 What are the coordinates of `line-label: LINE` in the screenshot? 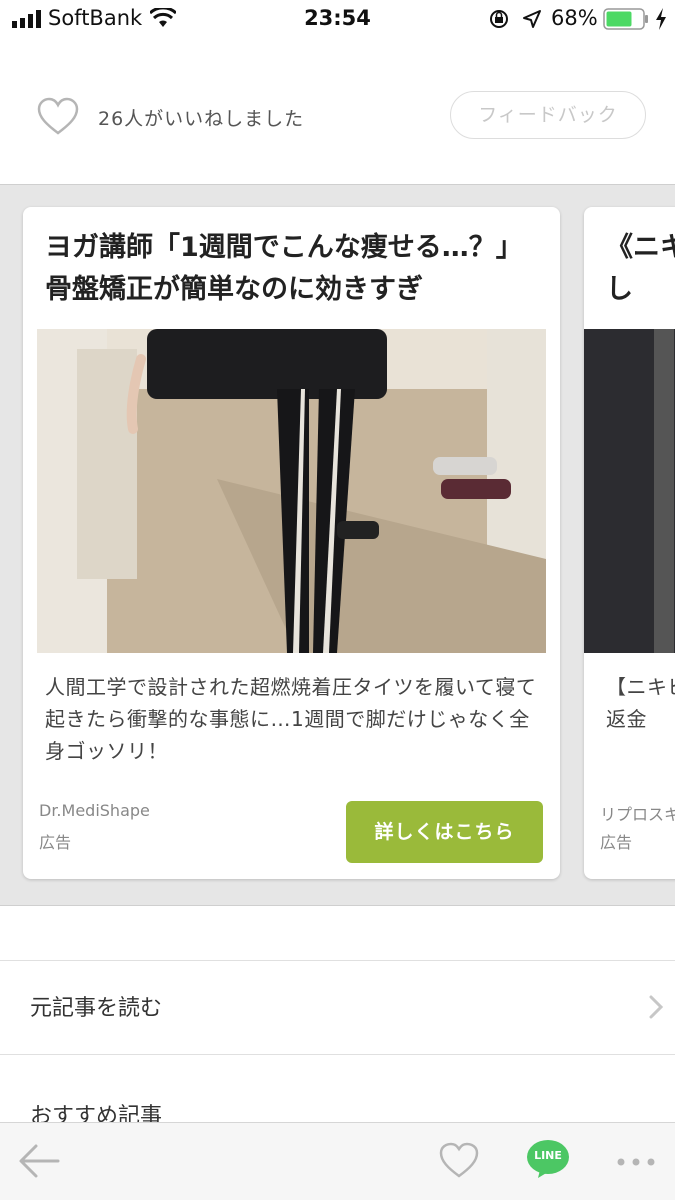 It's located at (548, 1155).